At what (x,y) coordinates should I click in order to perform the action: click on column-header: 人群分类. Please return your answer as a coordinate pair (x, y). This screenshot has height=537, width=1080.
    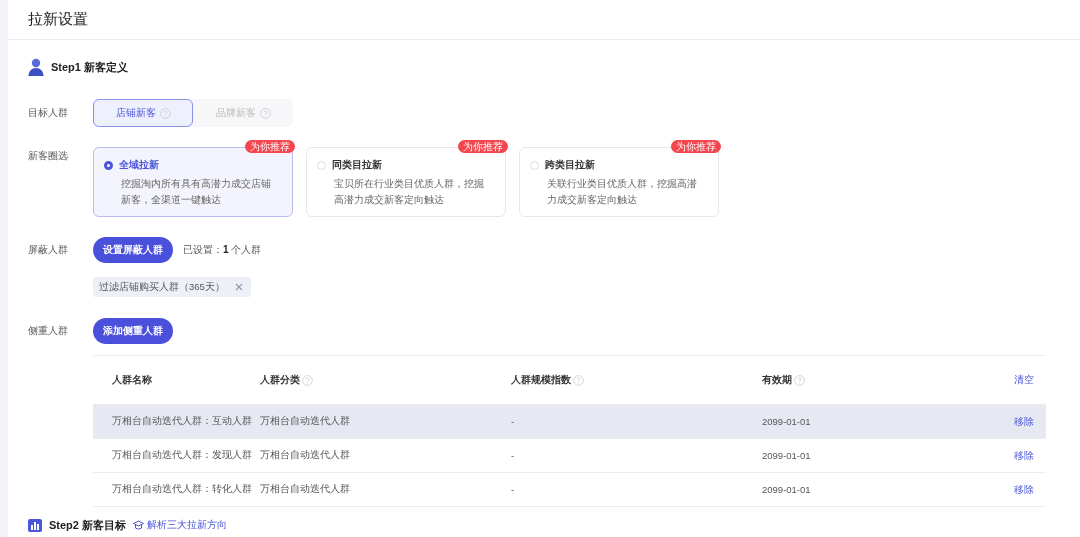
    Looking at the image, I should click on (385, 380).